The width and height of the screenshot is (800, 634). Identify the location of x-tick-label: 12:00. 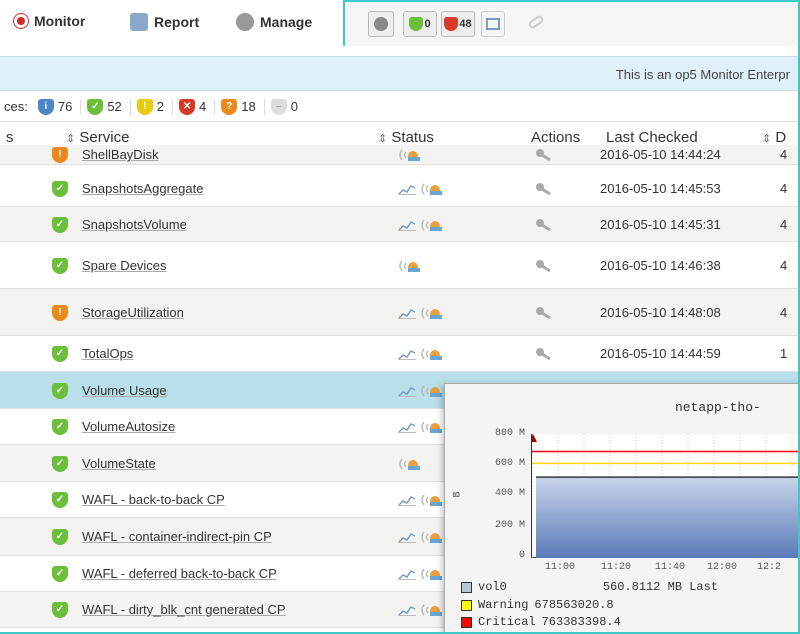
(722, 567).